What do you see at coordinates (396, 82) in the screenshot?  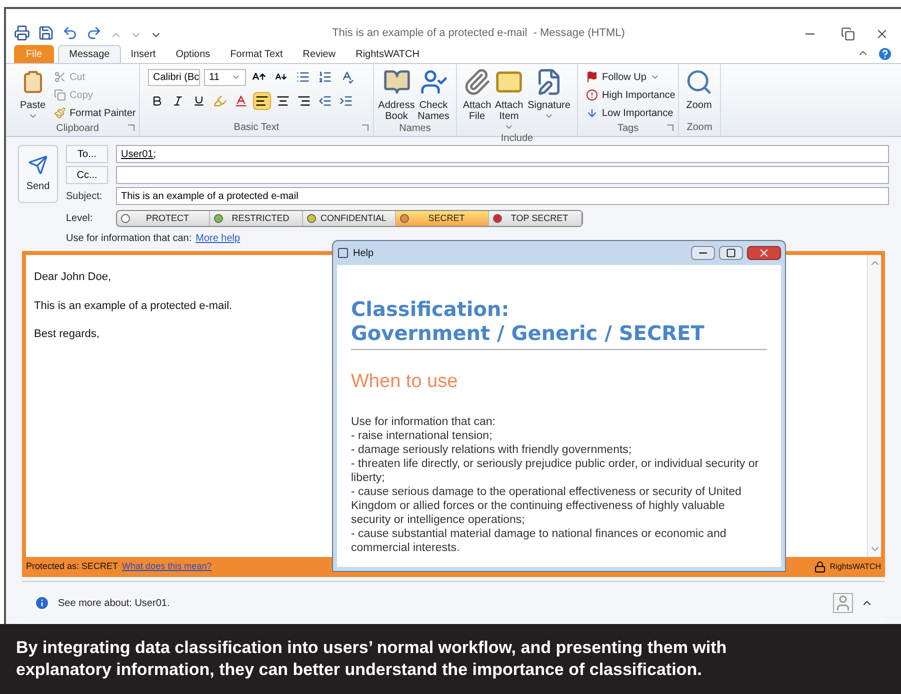 I see `book-icon` at bounding box center [396, 82].